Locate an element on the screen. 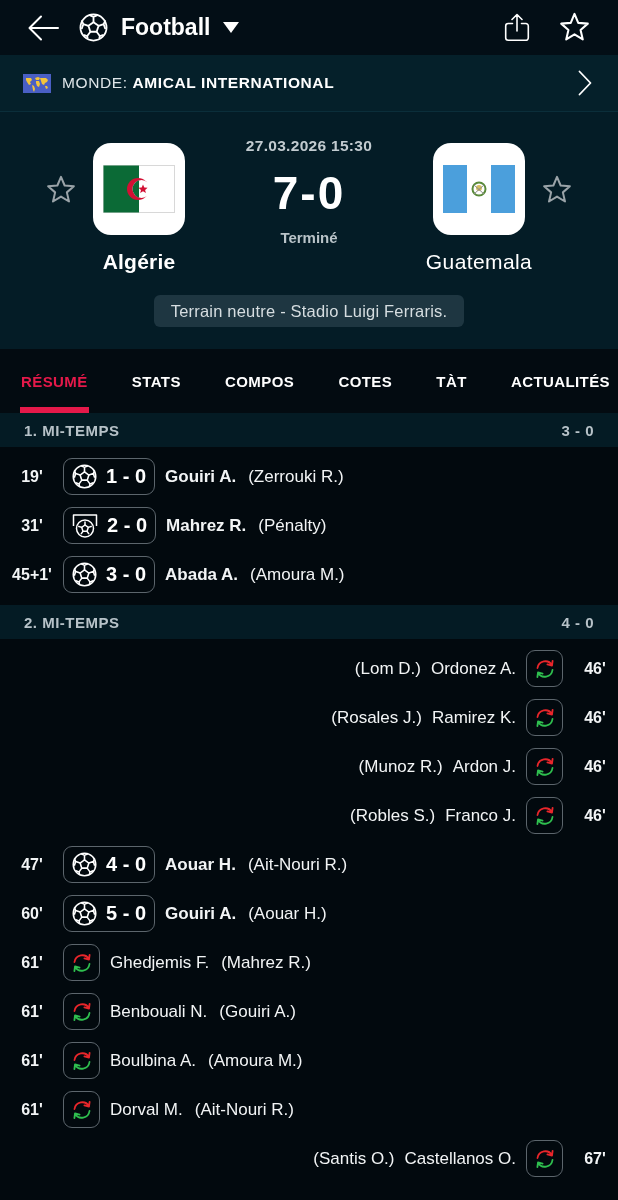 The height and width of the screenshot is (1200, 618). match-datetime: 27.03.2026 15:30 is located at coordinates (309, 146).